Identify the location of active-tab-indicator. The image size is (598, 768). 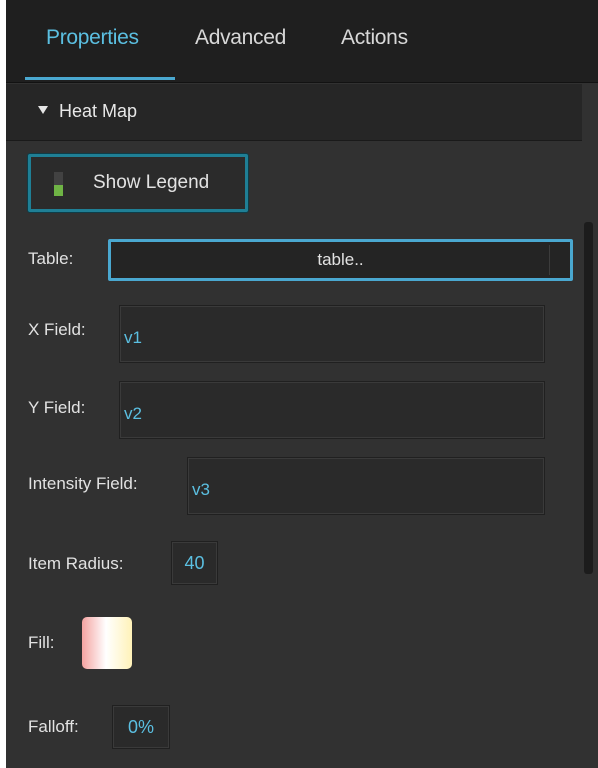
(100, 78).